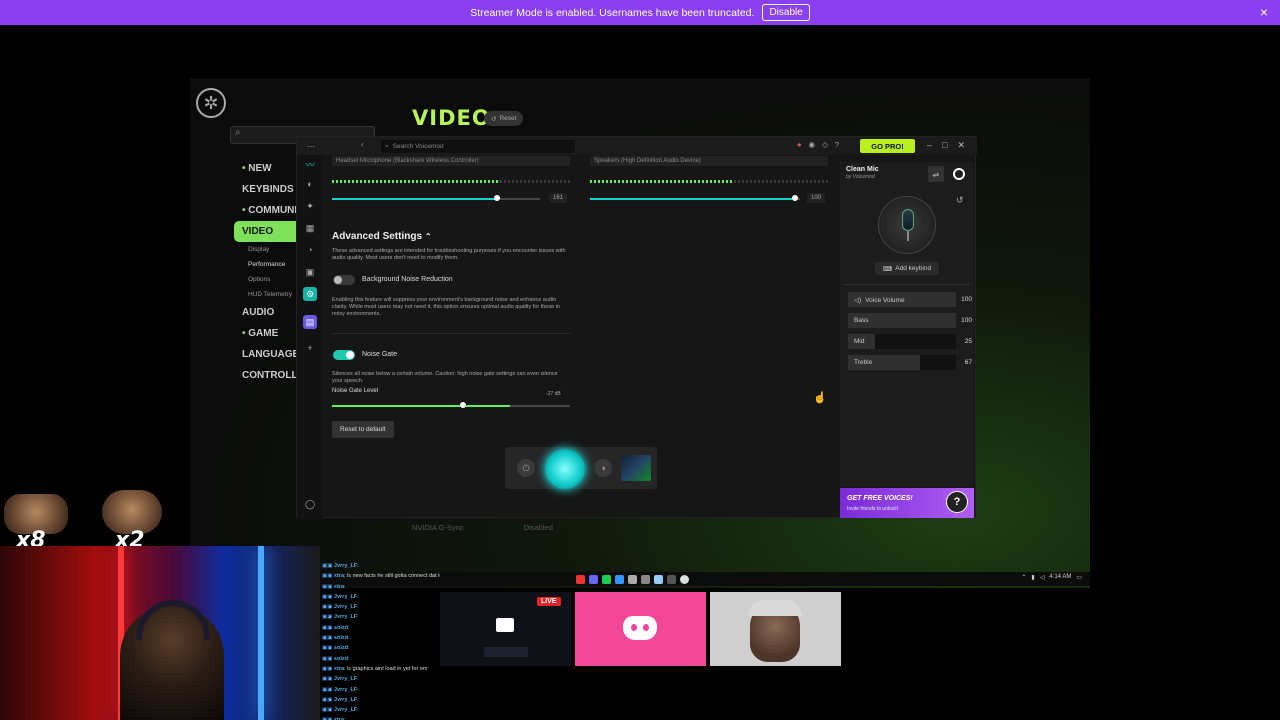 This screenshot has height=720, width=1280. What do you see at coordinates (344, 280) in the screenshot?
I see `background-noise-reduction-toggle` at bounding box center [344, 280].